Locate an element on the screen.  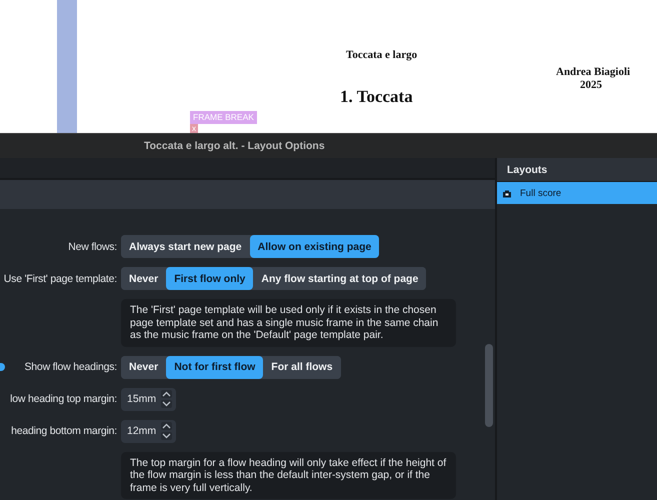
layout-item: Full score is located at coordinates (577, 193).